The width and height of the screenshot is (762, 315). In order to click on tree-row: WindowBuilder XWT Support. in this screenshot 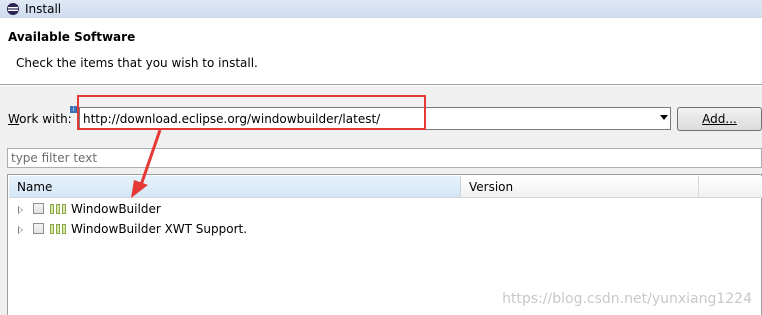, I will do `click(385, 230)`.